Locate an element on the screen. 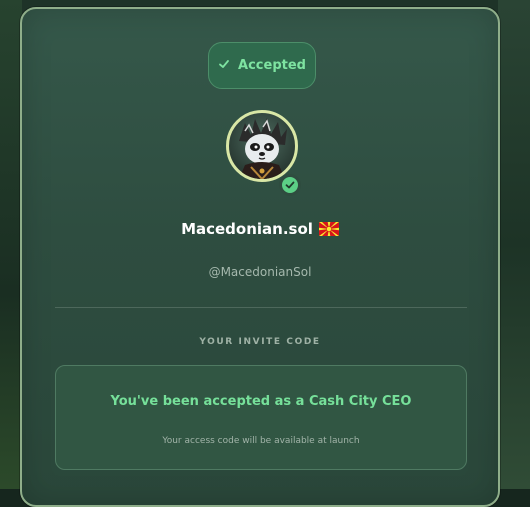 Image resolution: width=530 pixels, height=507 pixels. profile-handle: @MacedonianSol is located at coordinates (260, 272).